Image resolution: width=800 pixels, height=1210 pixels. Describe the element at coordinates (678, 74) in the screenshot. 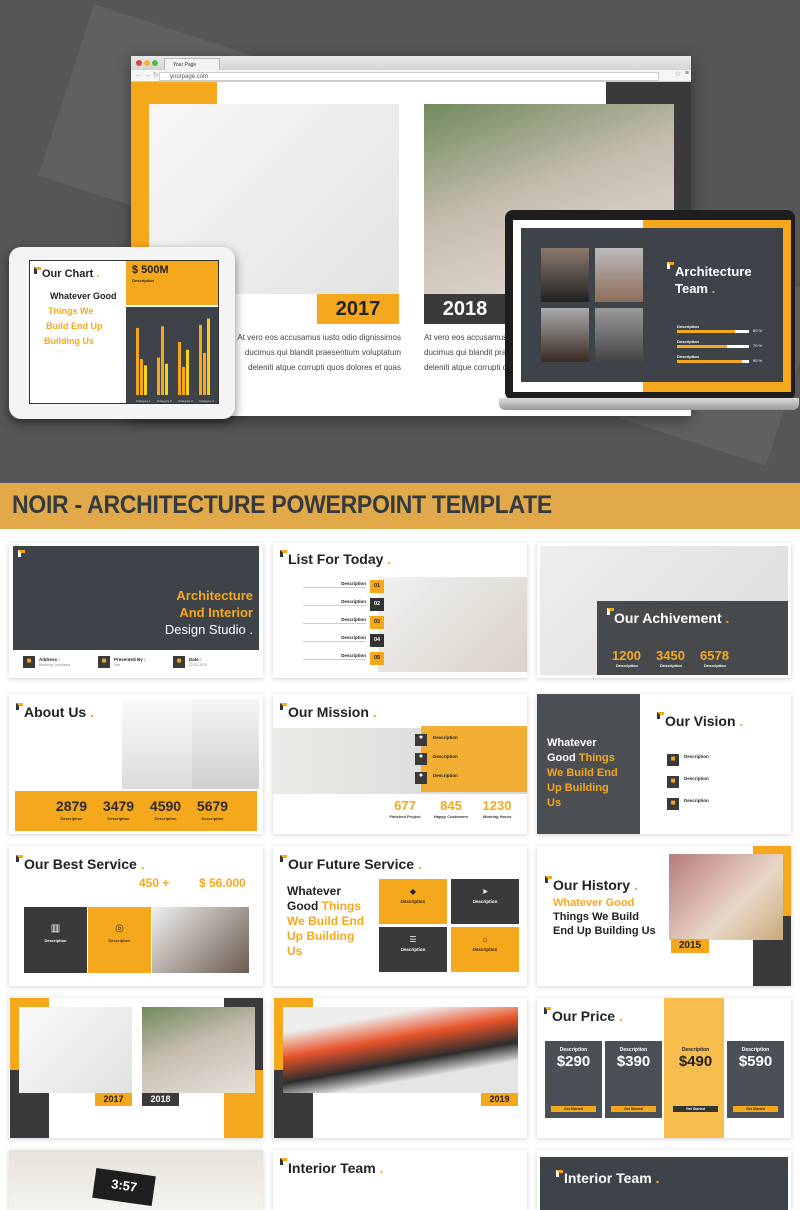

I see `star-icon: ☆` at that location.